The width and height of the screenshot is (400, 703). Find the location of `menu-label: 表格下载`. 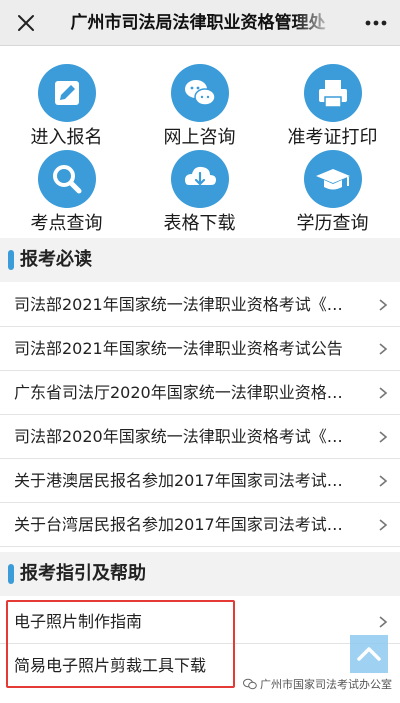

menu-label: 表格下载 is located at coordinates (199, 223).